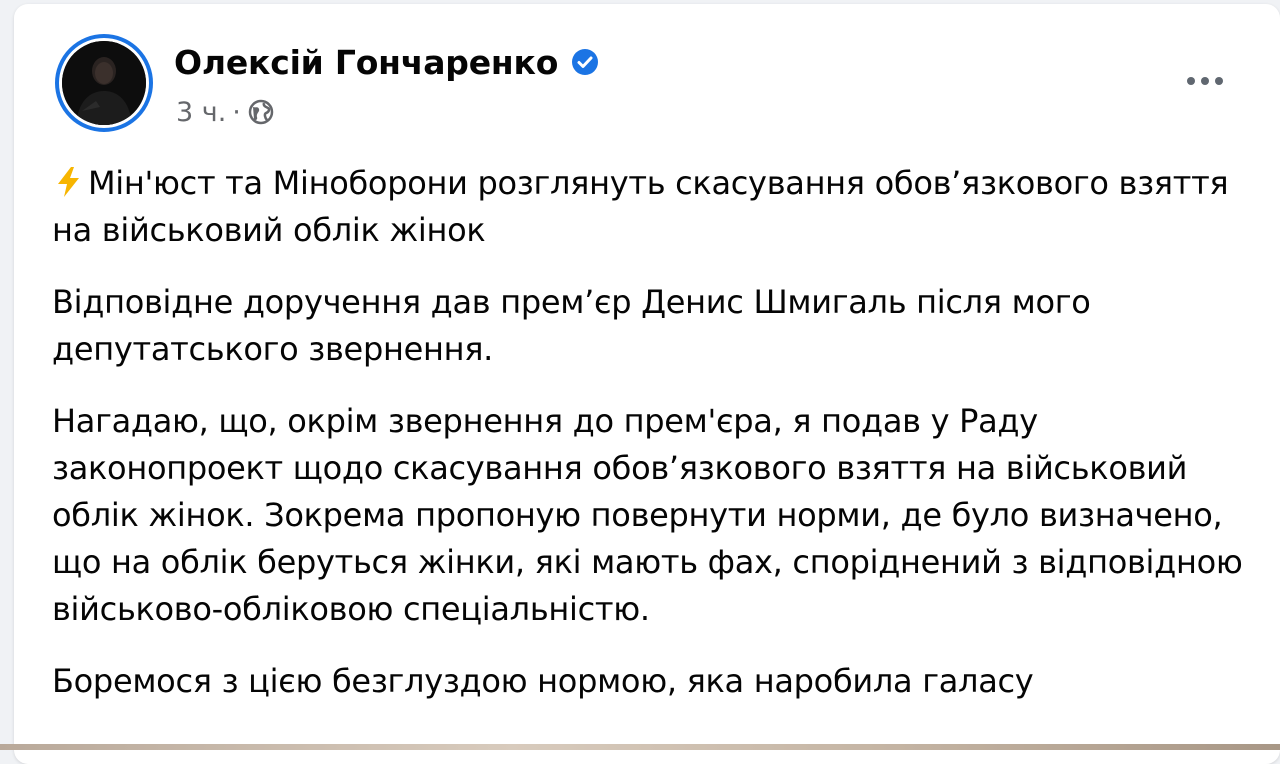 The width and height of the screenshot is (1280, 764). I want to click on avatar-person-icon, so click(104, 83).